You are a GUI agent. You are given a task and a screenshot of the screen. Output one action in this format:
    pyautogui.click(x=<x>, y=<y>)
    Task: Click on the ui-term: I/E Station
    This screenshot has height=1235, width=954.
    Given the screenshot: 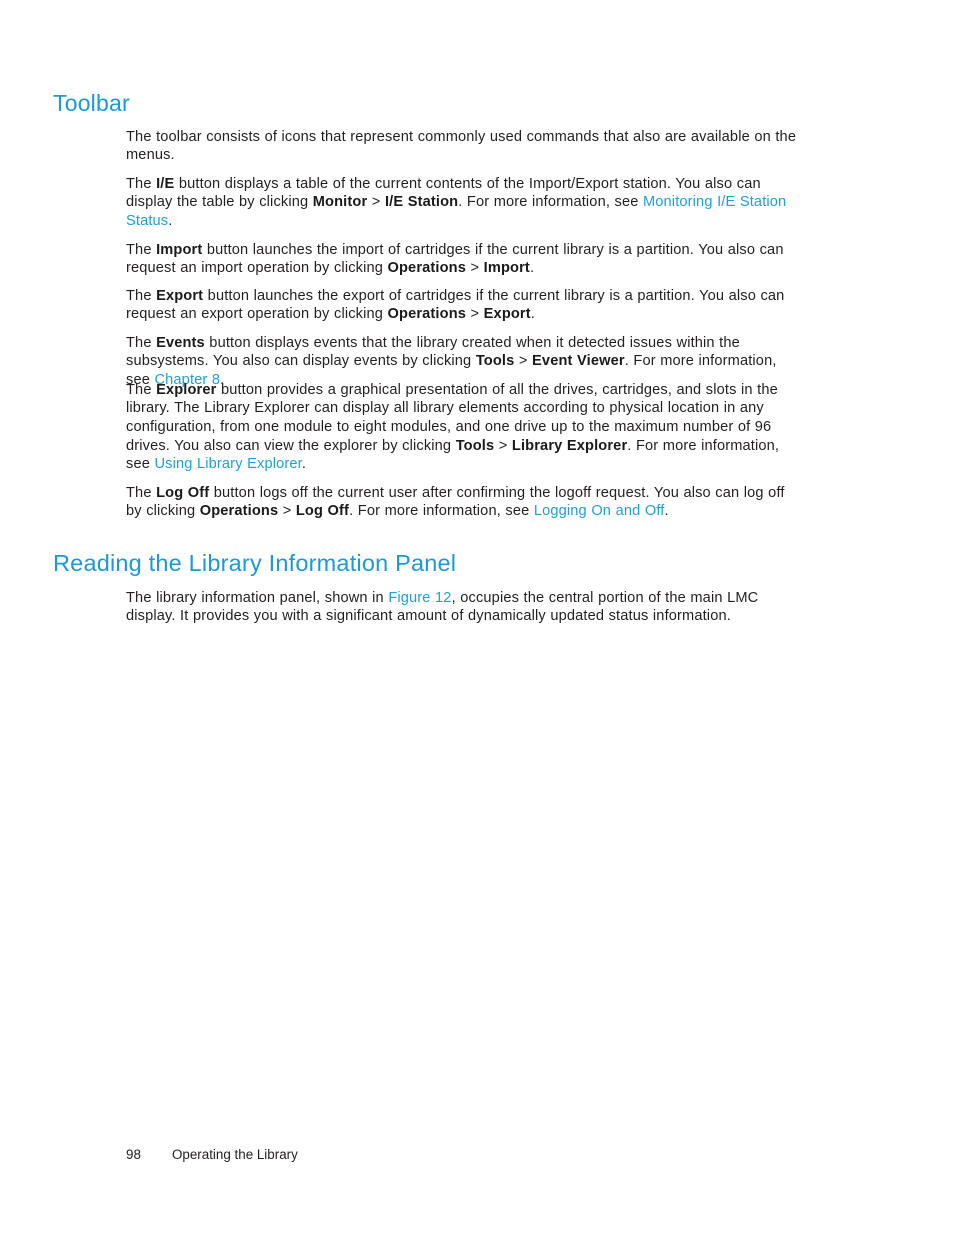 What is the action you would take?
    pyautogui.click(x=421, y=202)
    